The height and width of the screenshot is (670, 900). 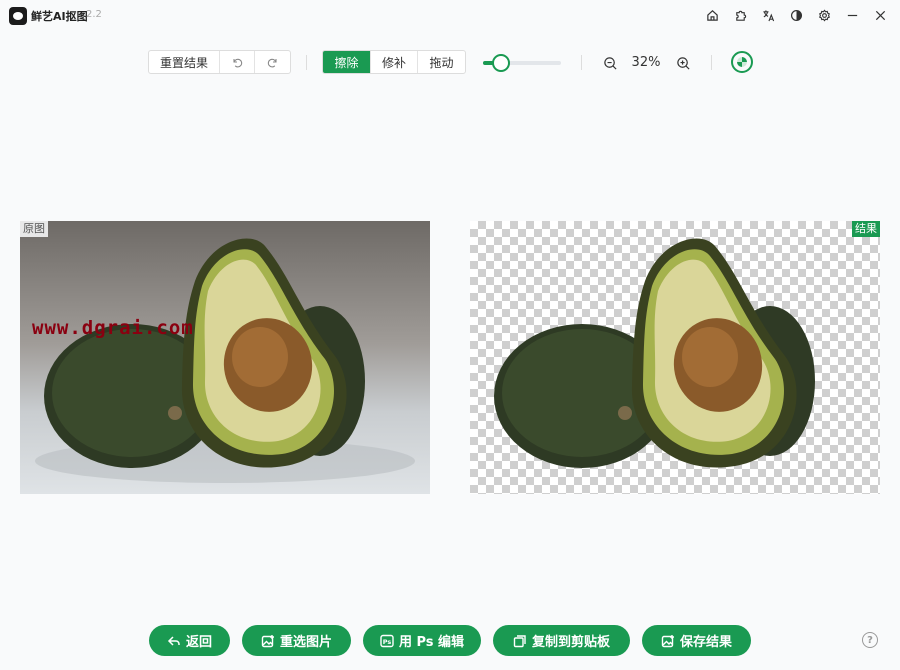 I want to click on save-result-button: 保存结果, so click(x=696, y=640).